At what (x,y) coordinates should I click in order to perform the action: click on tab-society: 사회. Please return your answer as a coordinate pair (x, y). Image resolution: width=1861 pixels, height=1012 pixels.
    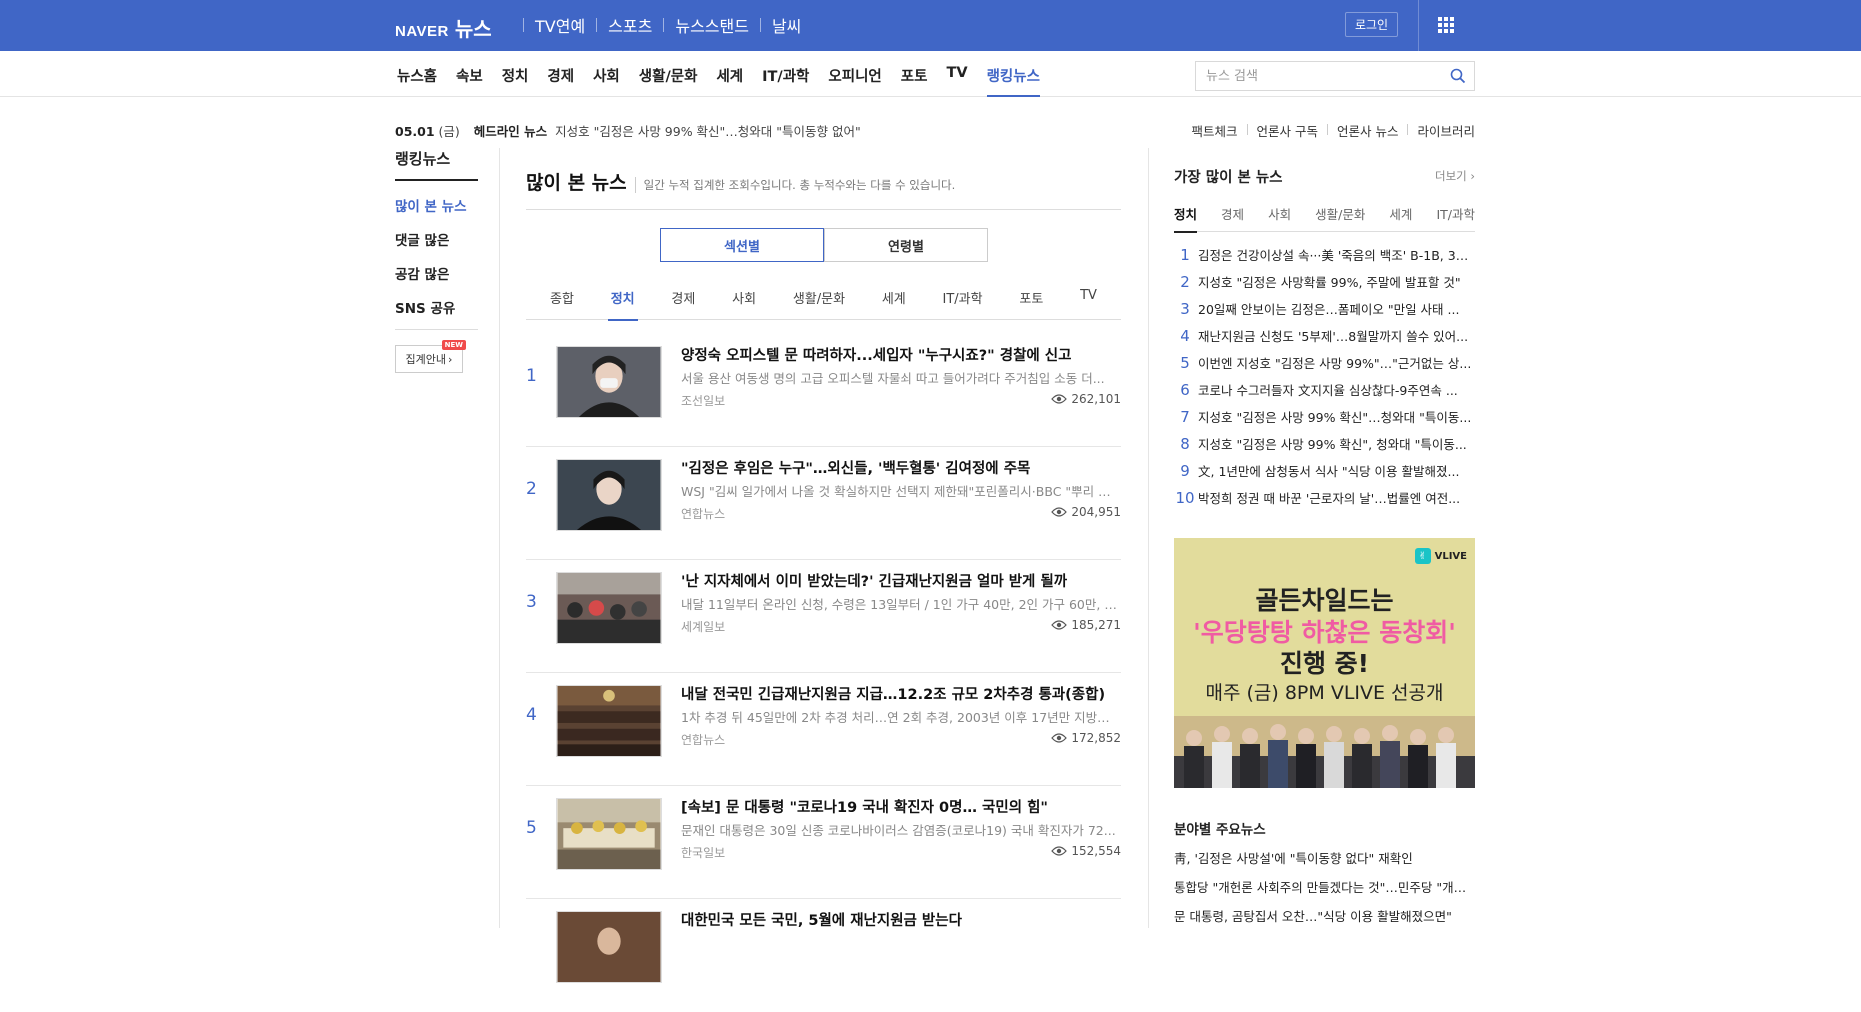
    Looking at the image, I should click on (744, 303).